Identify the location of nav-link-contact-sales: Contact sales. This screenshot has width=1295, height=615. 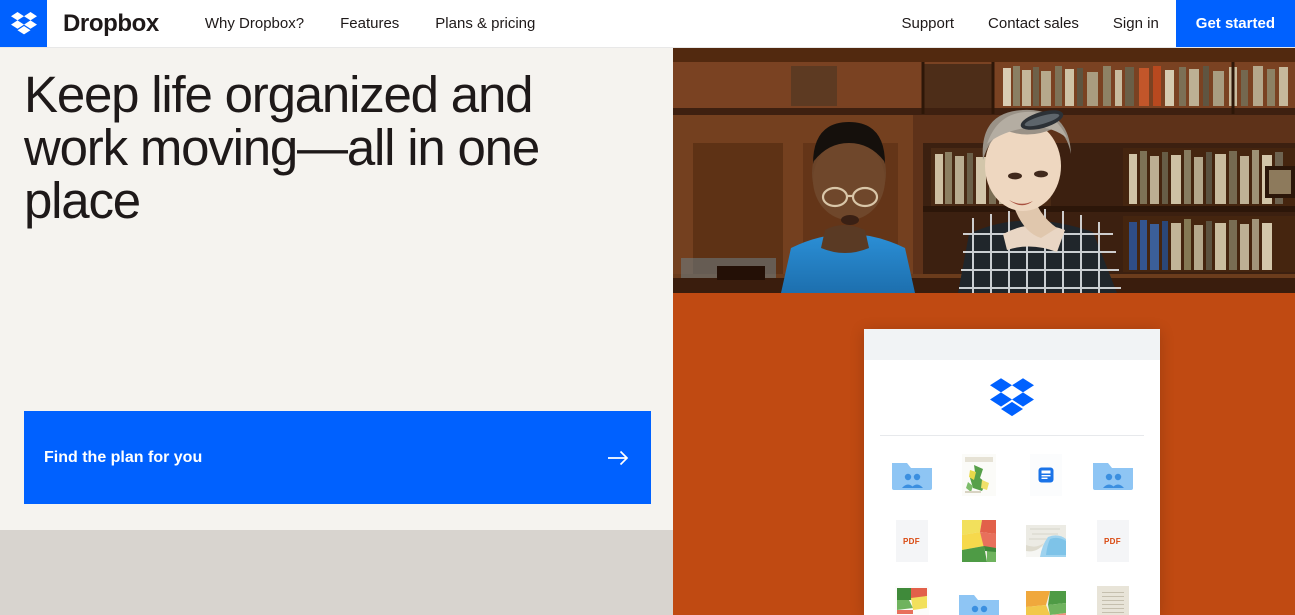
(1033, 23).